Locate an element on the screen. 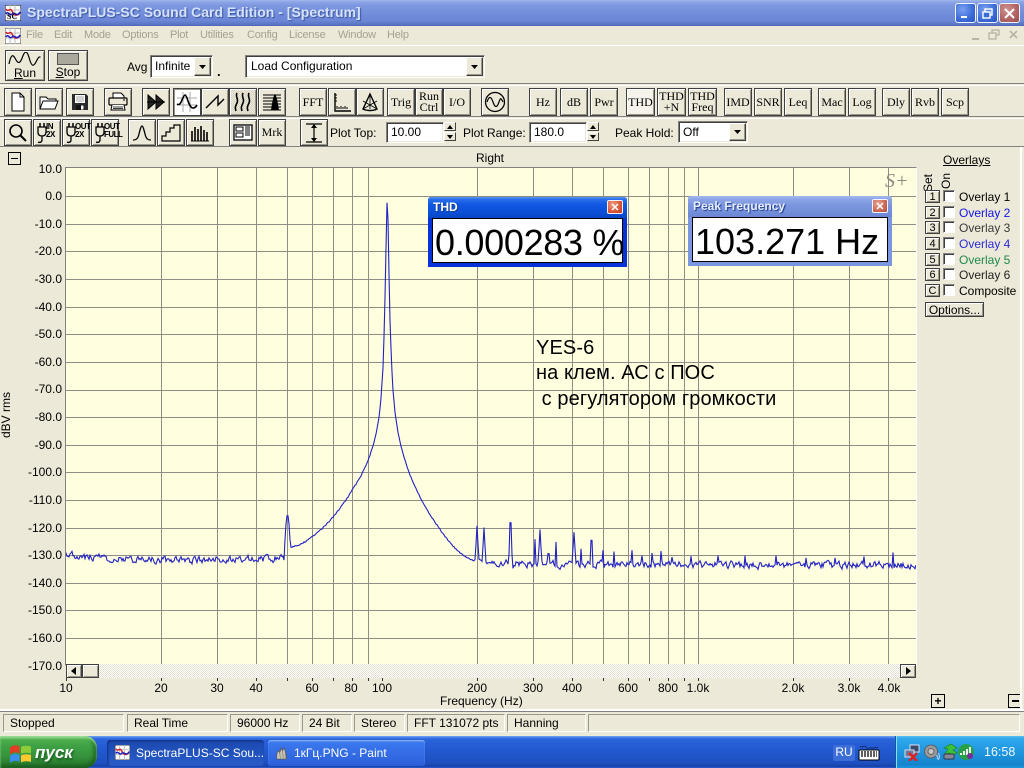 This screenshot has width=1024, height=768. svg-text: SC is located at coordinates (12, 16).